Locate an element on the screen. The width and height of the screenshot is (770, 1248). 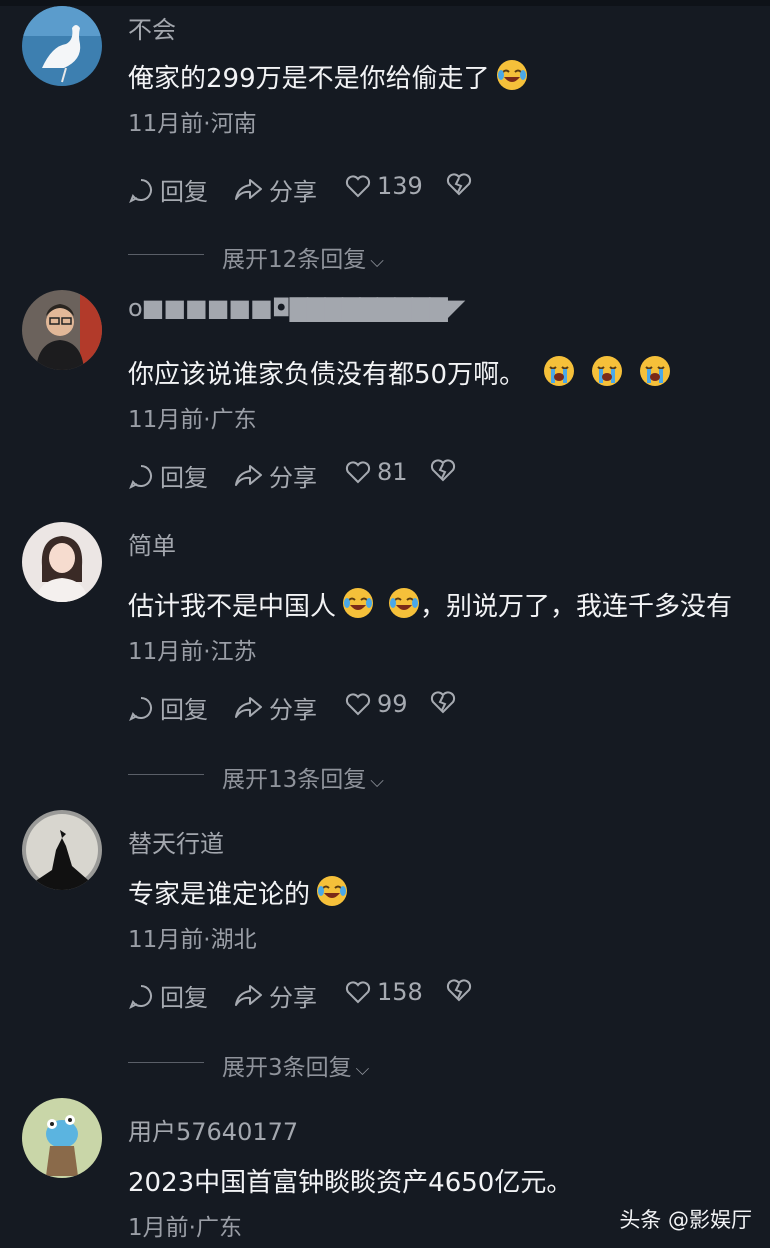
comment-actions: 回复 分享 158 is located at coordinates (378, 996).